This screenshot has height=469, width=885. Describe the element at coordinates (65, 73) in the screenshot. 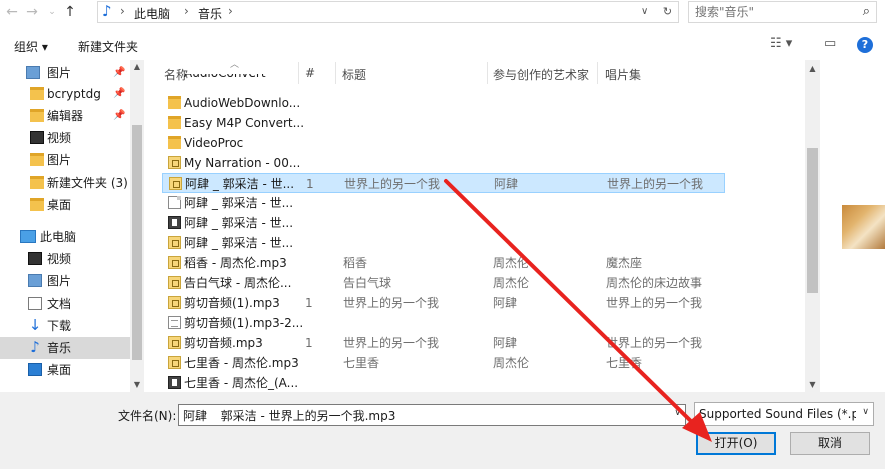

I see `sidebar-item-pictures: 图片 📌` at that location.